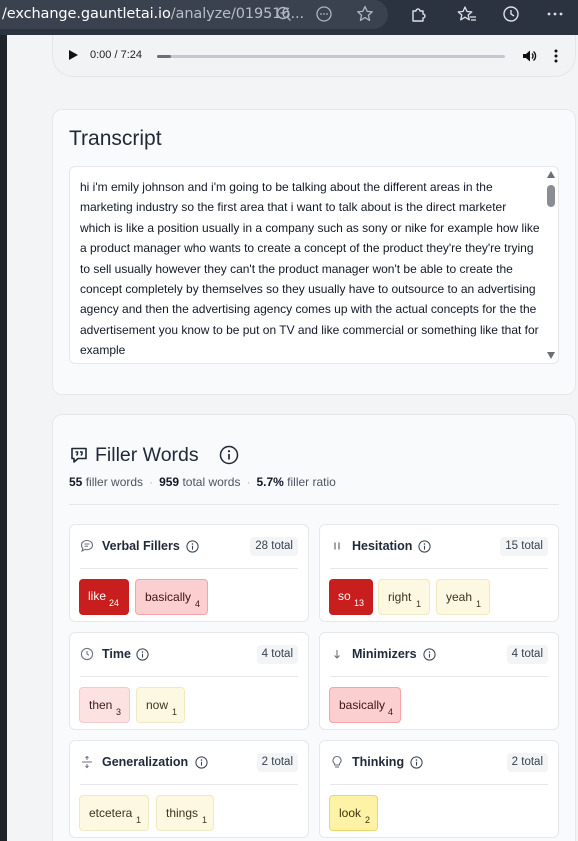 The height and width of the screenshot is (841, 578). I want to click on arrow-down-icon, so click(337, 654).